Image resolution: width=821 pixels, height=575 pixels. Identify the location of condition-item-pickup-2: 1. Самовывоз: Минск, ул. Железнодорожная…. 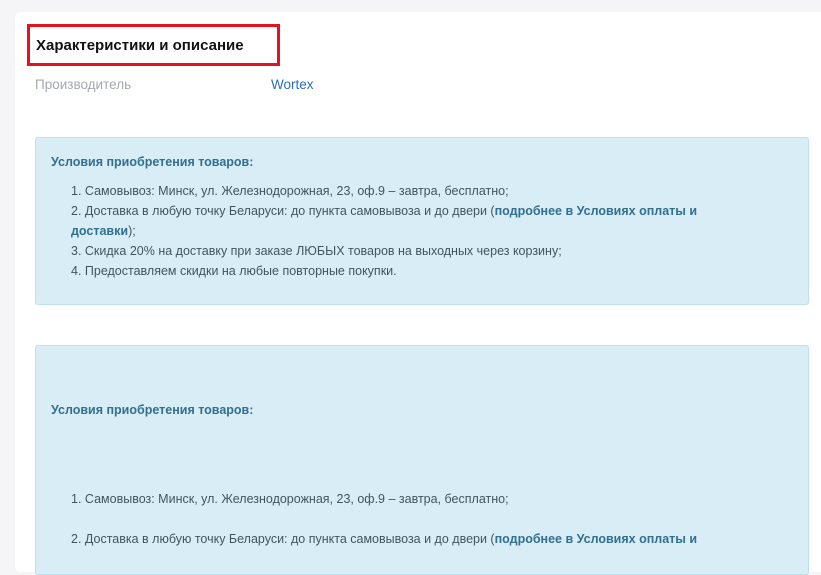
(290, 499).